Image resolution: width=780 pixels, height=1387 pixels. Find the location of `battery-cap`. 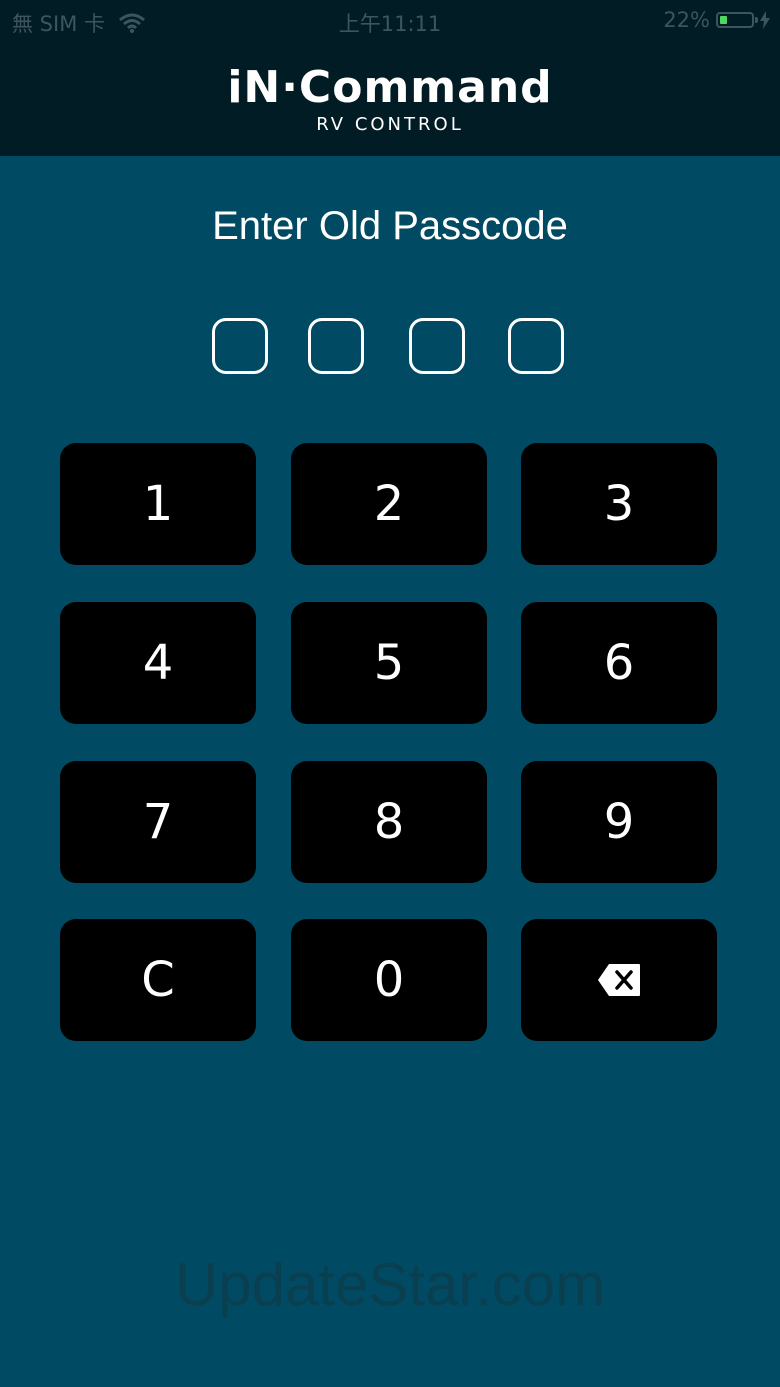

battery-cap is located at coordinates (756, 20).